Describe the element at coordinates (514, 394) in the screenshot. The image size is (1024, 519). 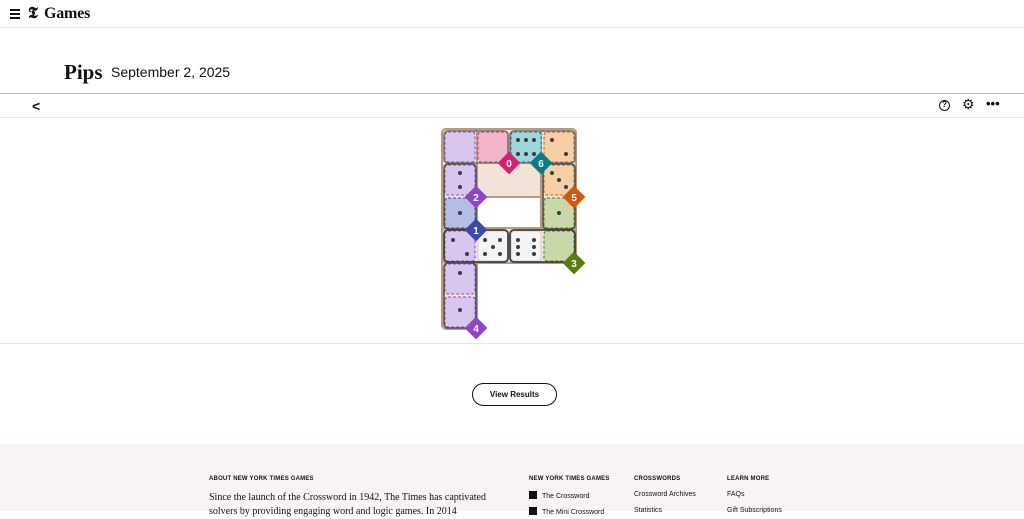
I see `view-results-button: View Results` at that location.